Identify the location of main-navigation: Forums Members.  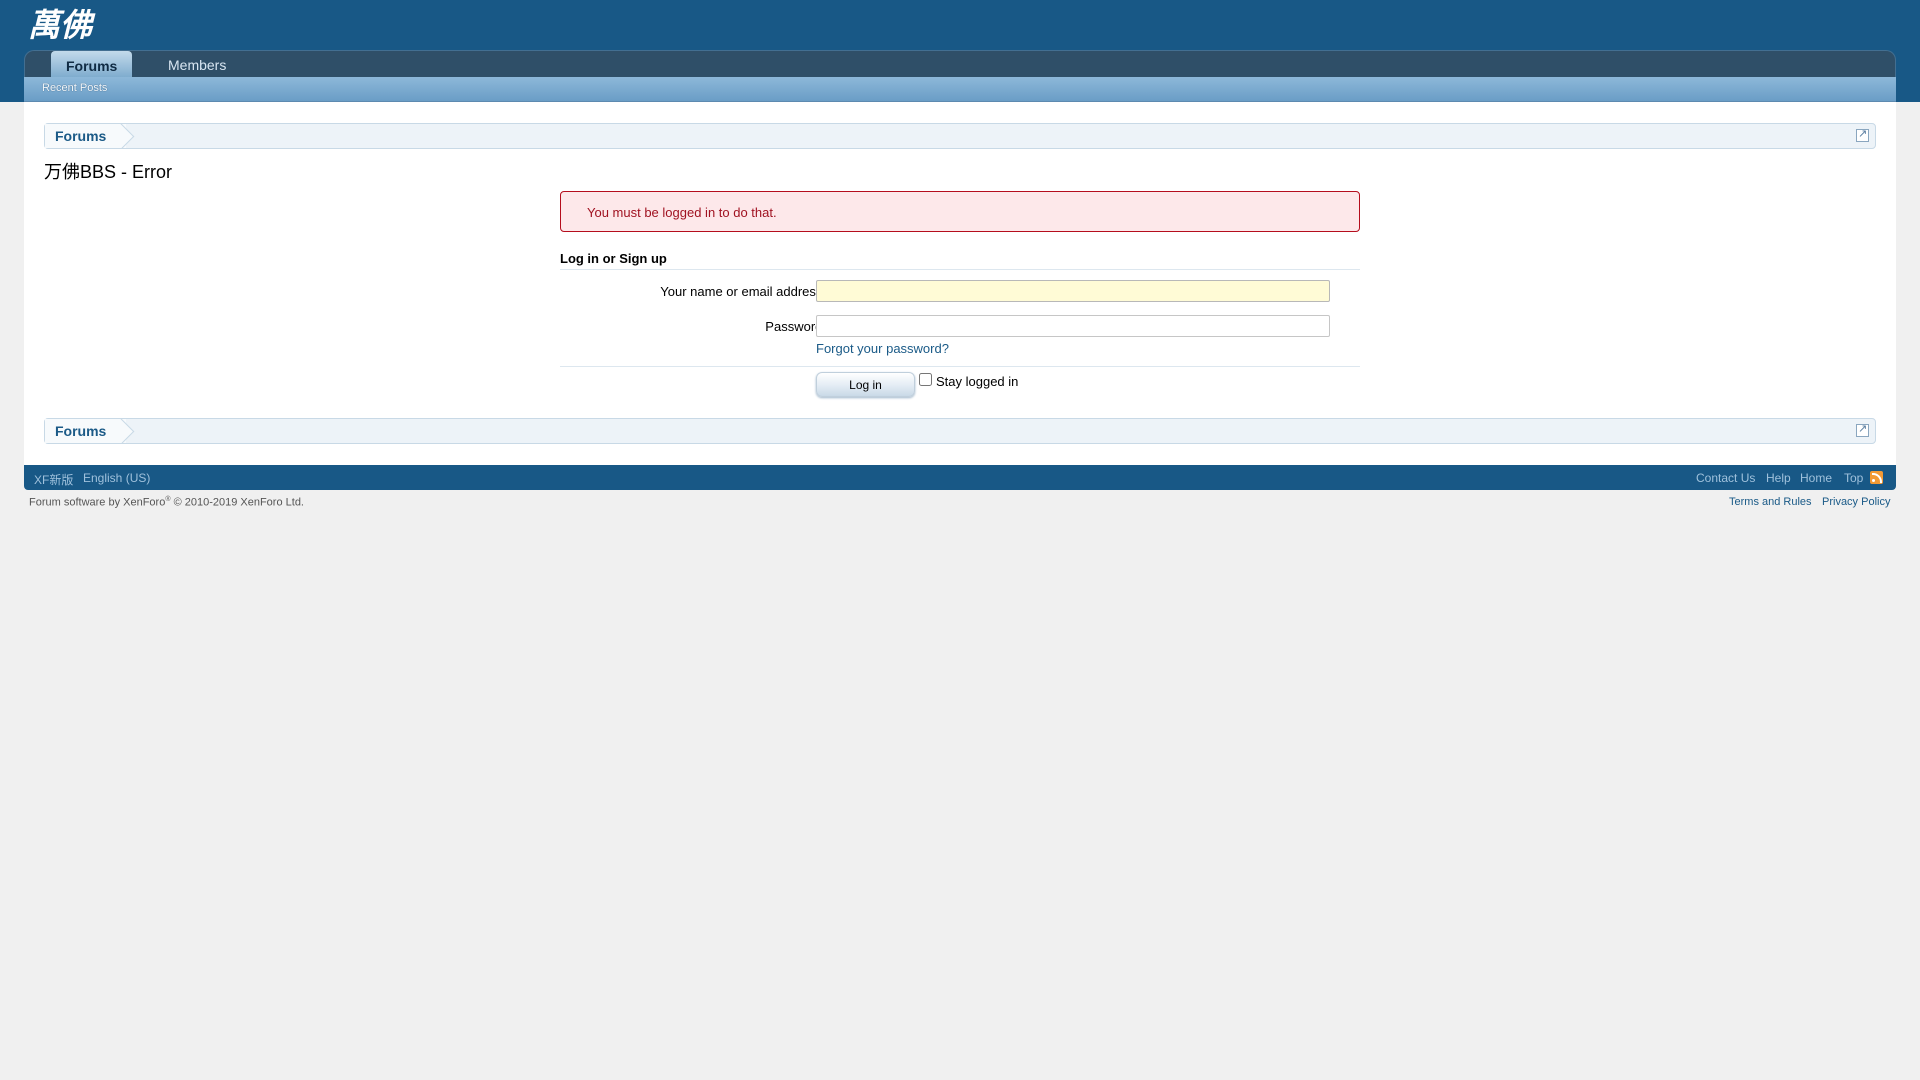
(960, 64).